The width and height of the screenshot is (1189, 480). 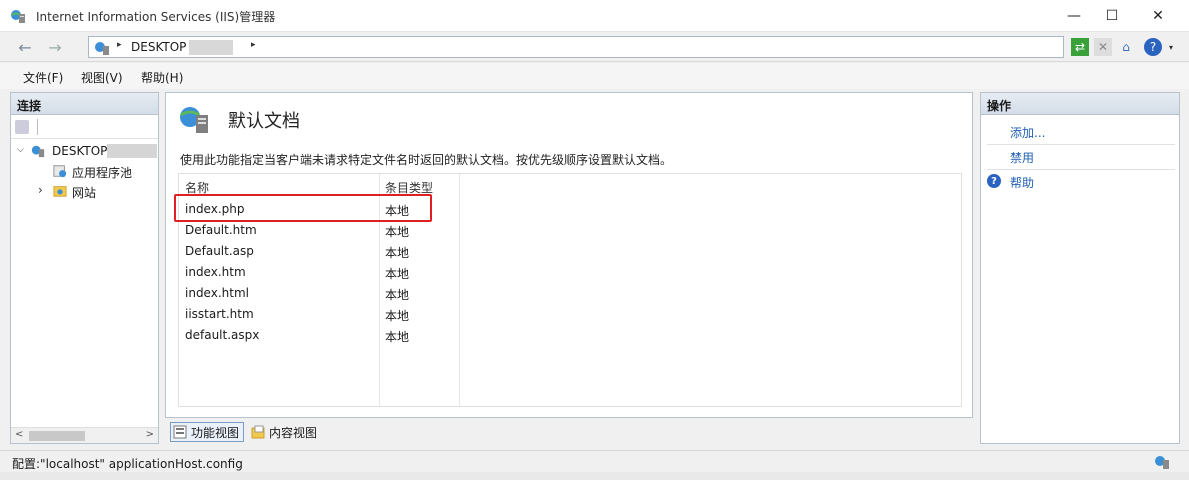 What do you see at coordinates (1022, 157) in the screenshot?
I see `action-disable-link: 禁用` at bounding box center [1022, 157].